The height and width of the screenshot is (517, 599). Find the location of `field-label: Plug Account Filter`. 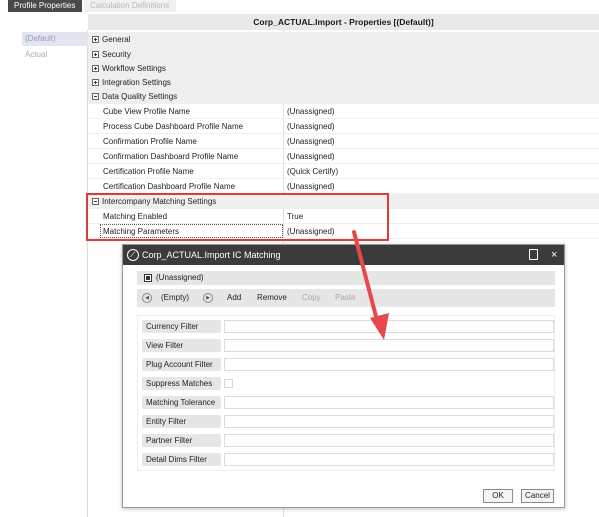

field-label: Plug Account Filter is located at coordinates (181, 364).